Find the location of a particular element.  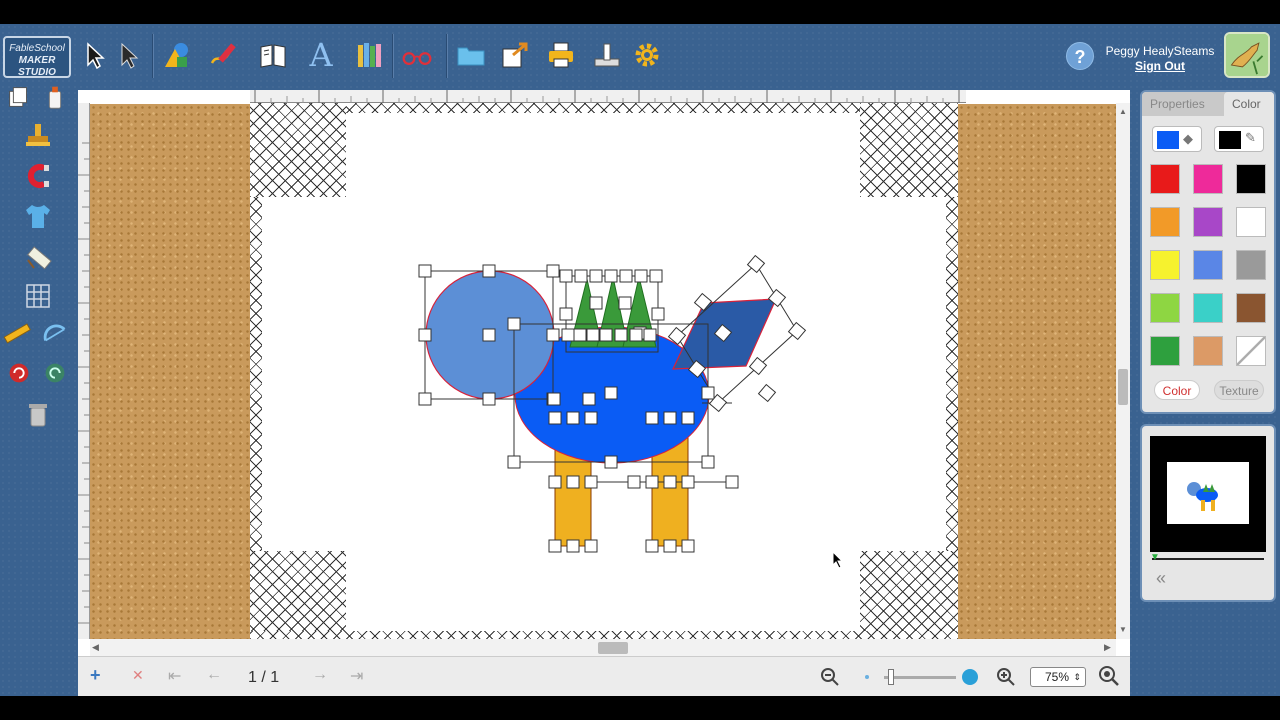

pencil-icon is located at coordinates (223, 55).